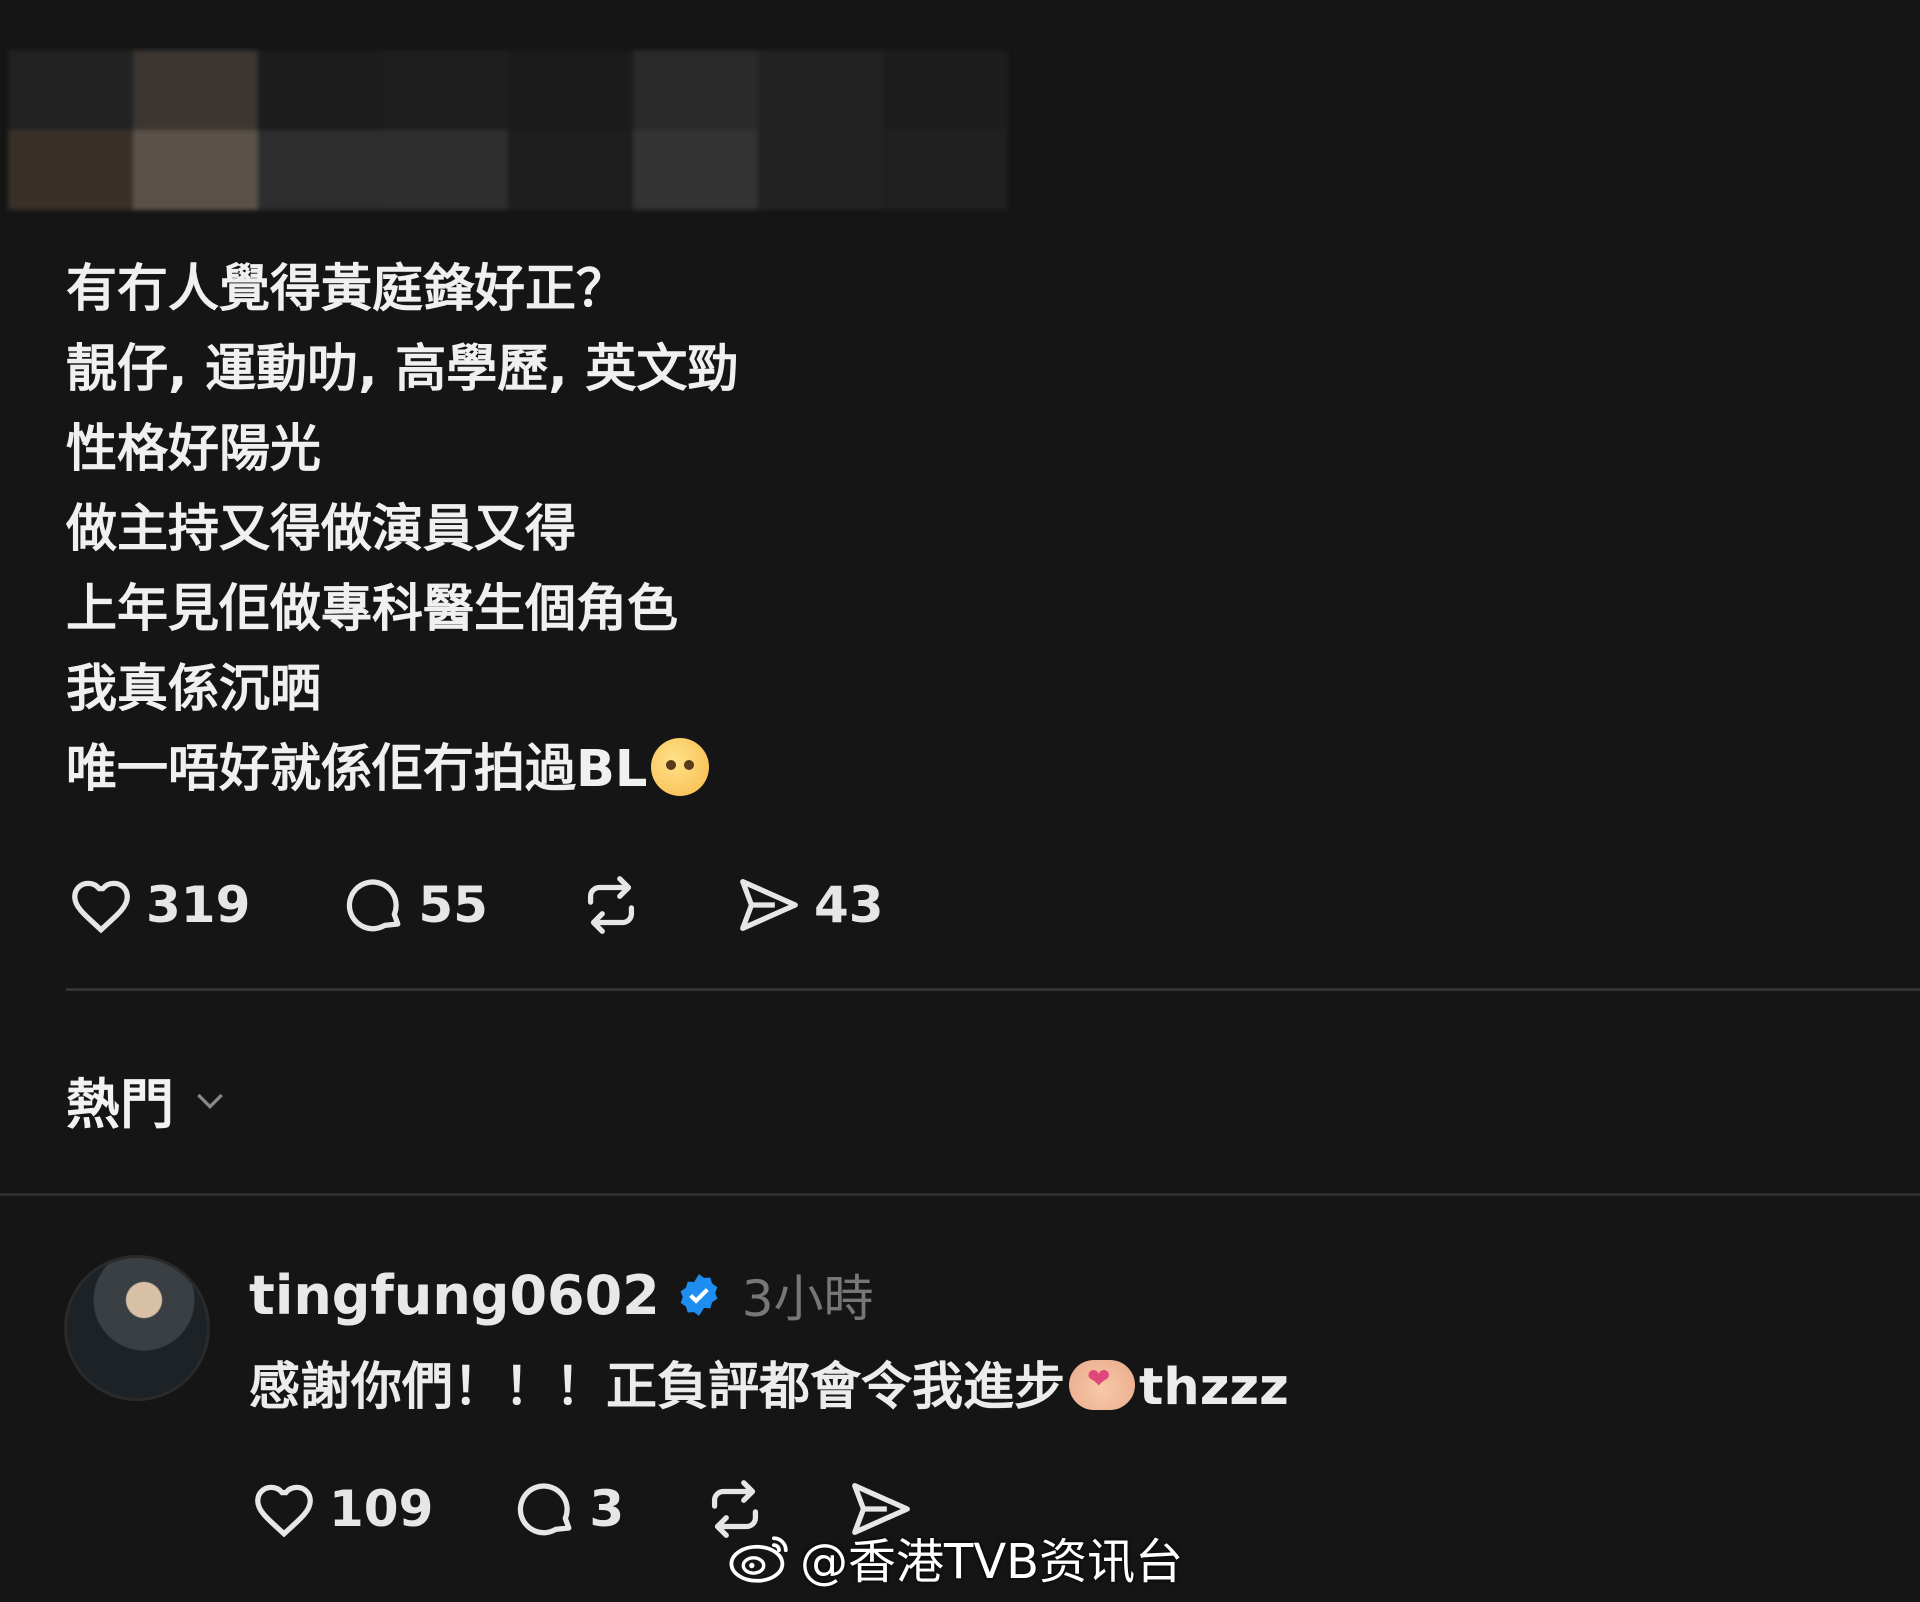  I want to click on like-count: 319, so click(198, 905).